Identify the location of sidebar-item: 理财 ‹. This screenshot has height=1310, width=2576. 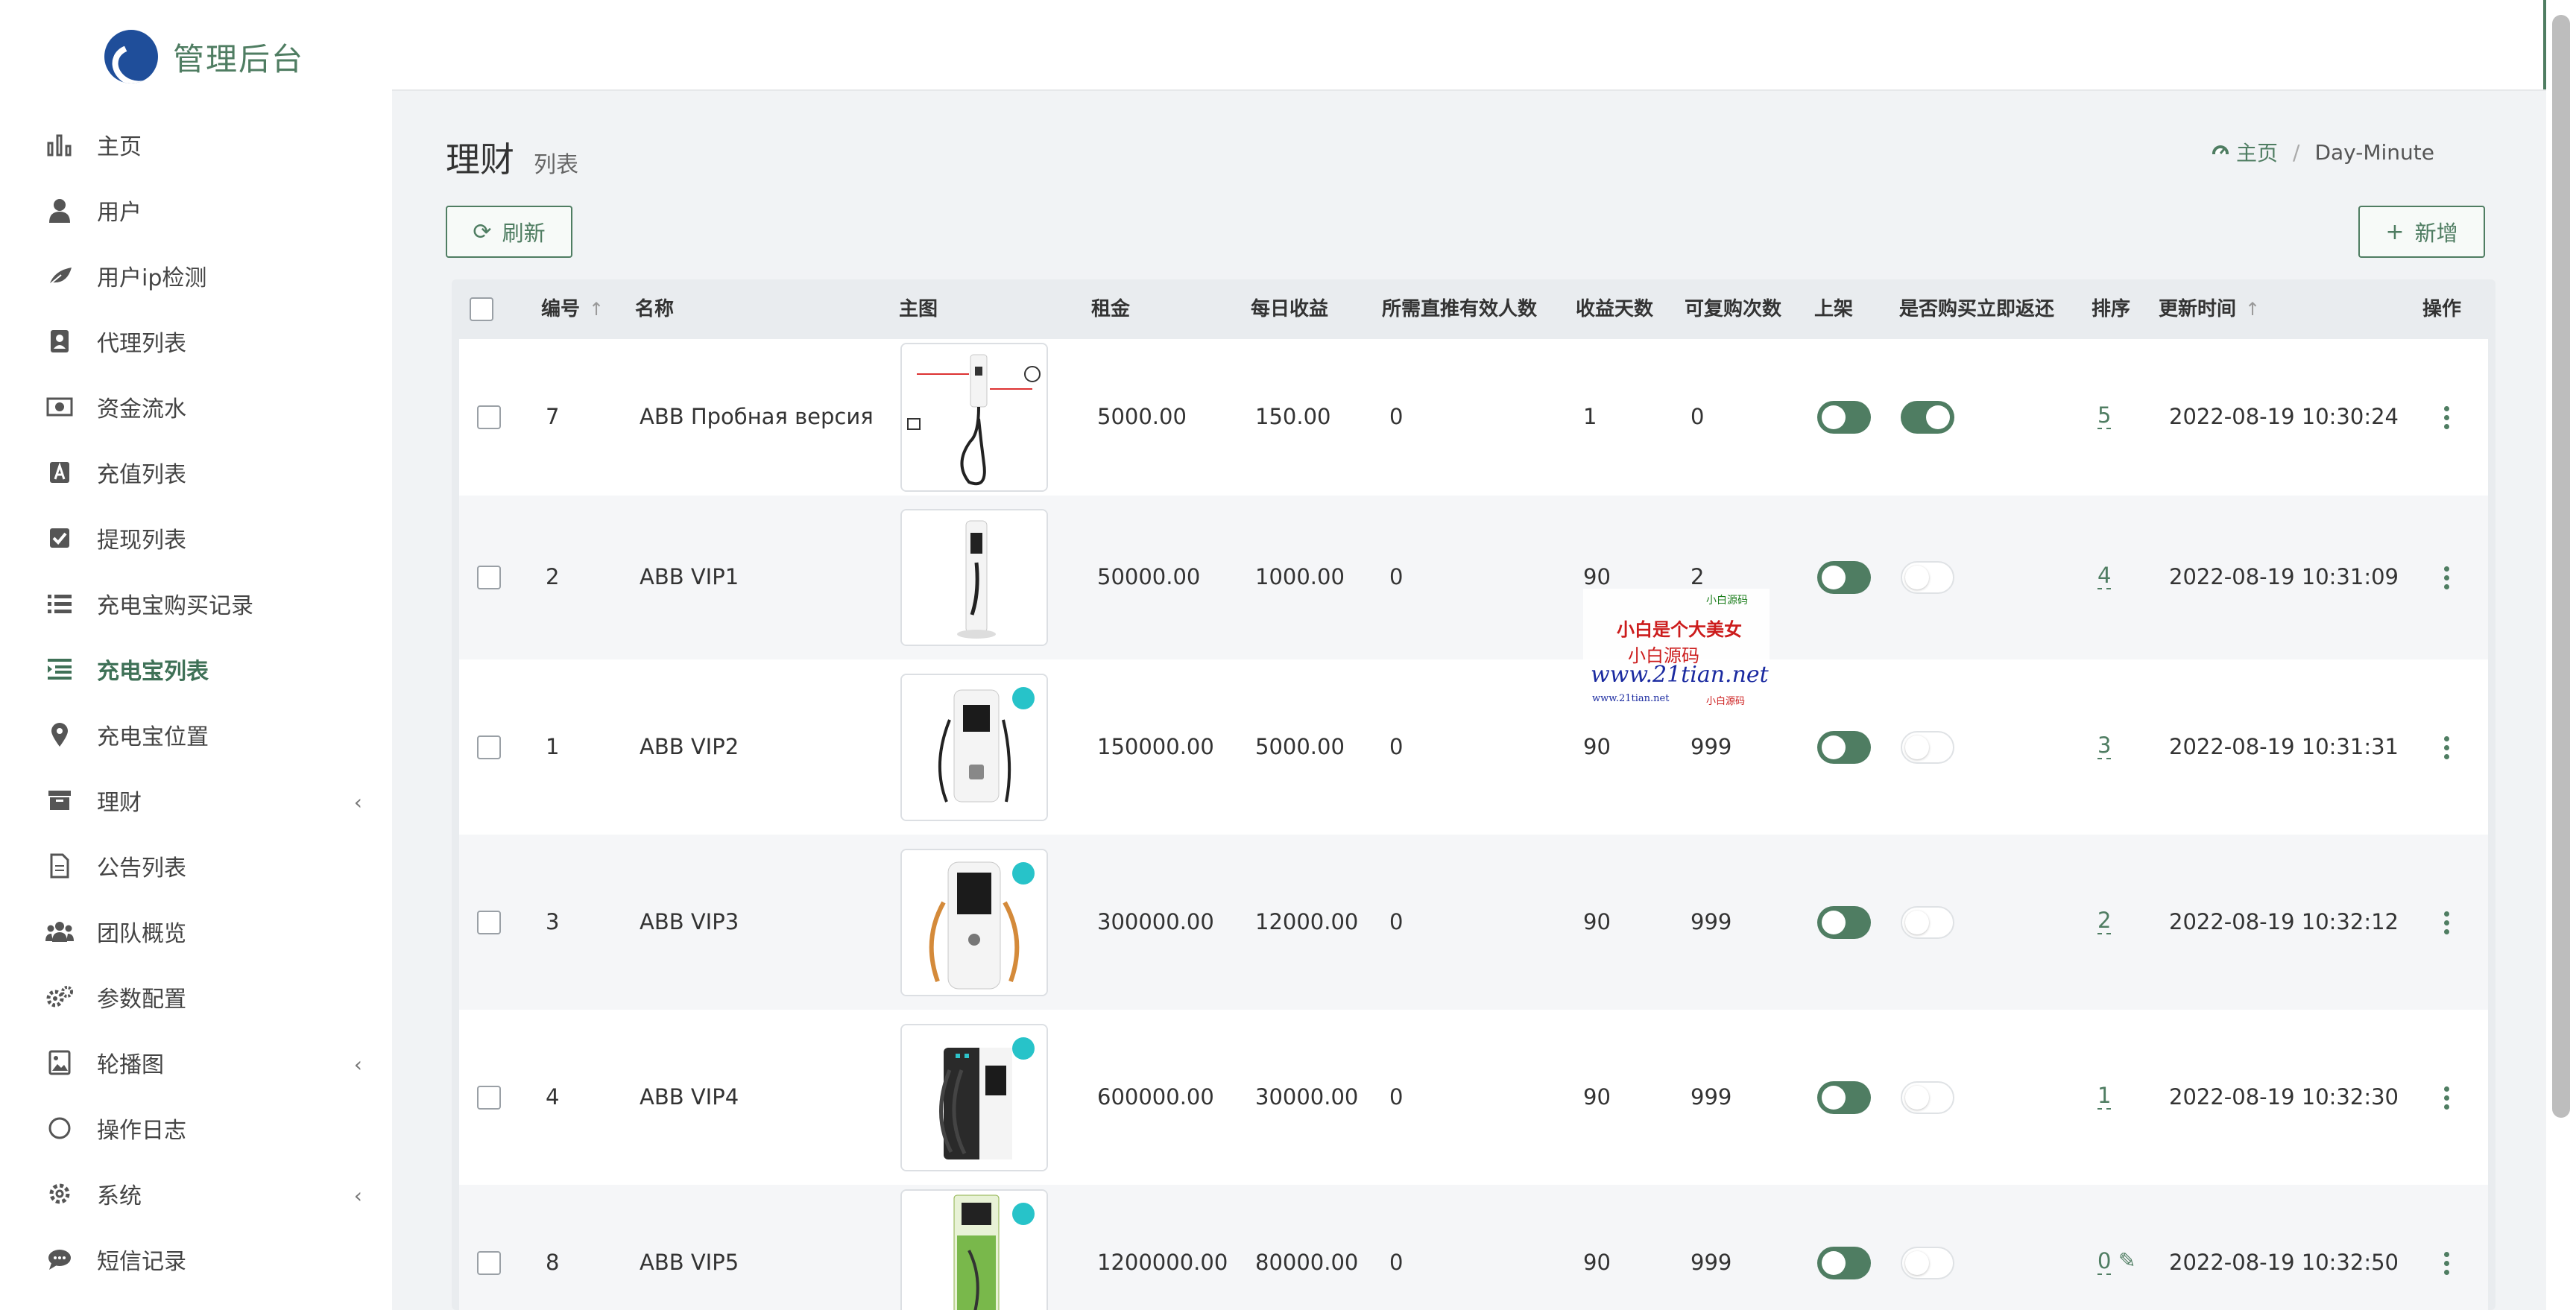
(196, 800).